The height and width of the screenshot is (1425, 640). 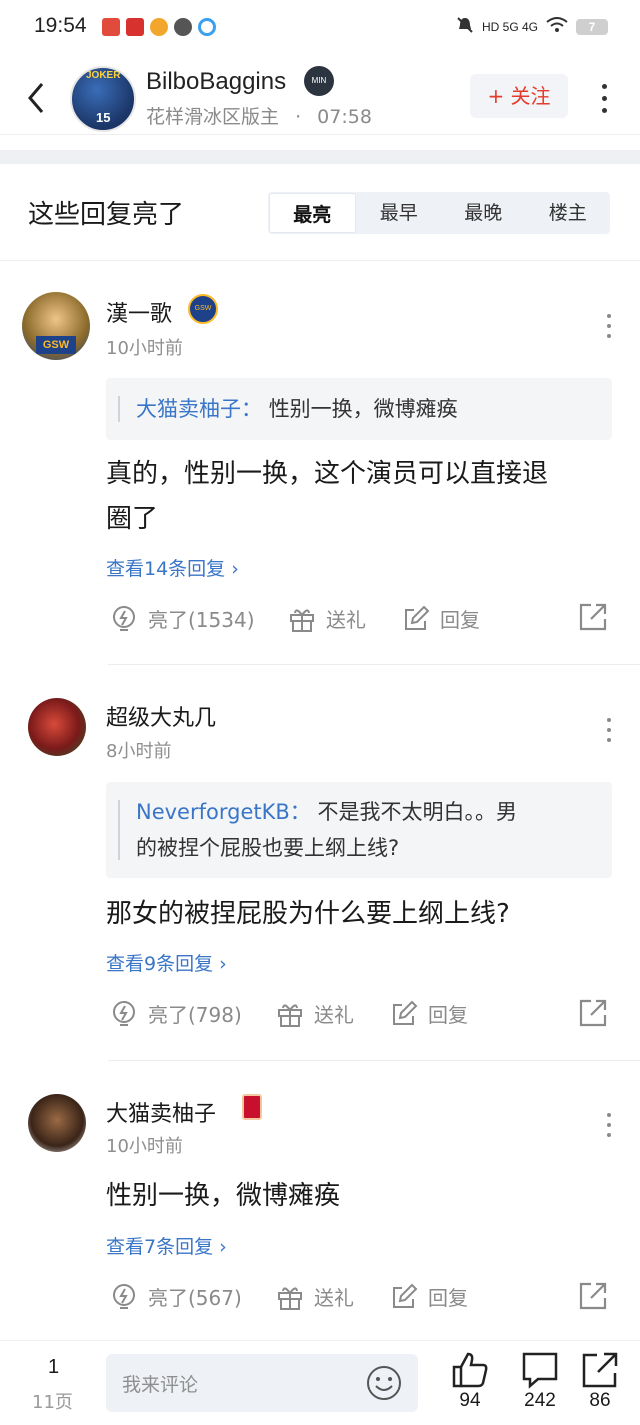 I want to click on comment-input: 我来评论, so click(x=262, y=1383).